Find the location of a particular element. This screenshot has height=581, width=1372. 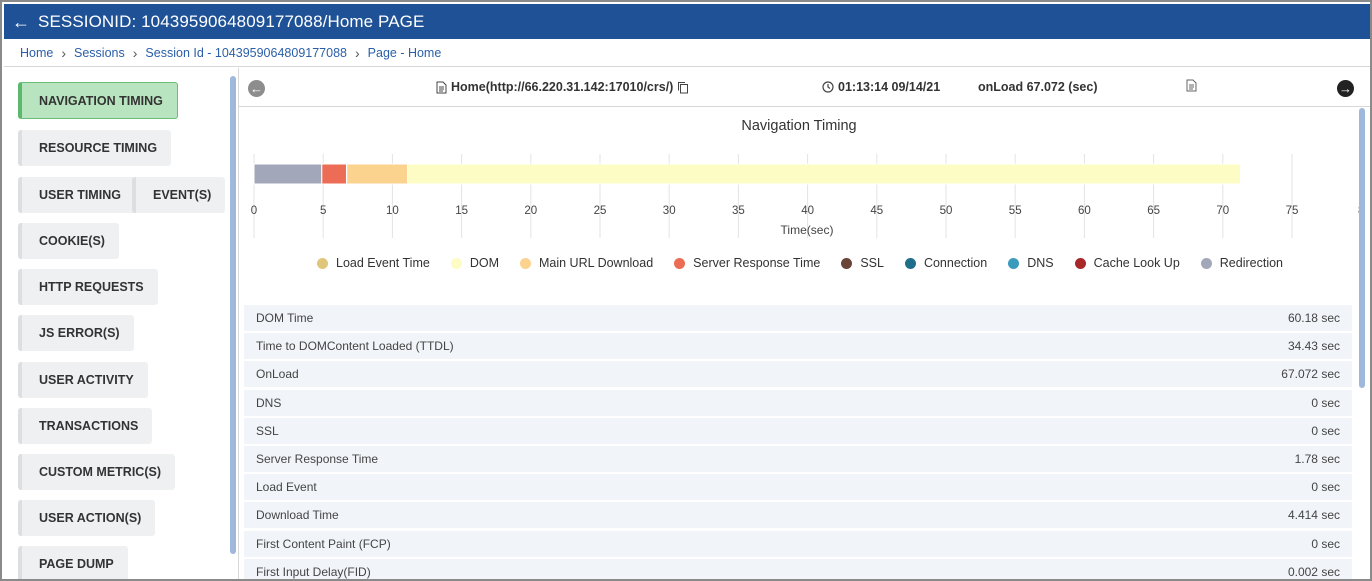

metric-row: Load Event 0 sec is located at coordinates (798, 487).